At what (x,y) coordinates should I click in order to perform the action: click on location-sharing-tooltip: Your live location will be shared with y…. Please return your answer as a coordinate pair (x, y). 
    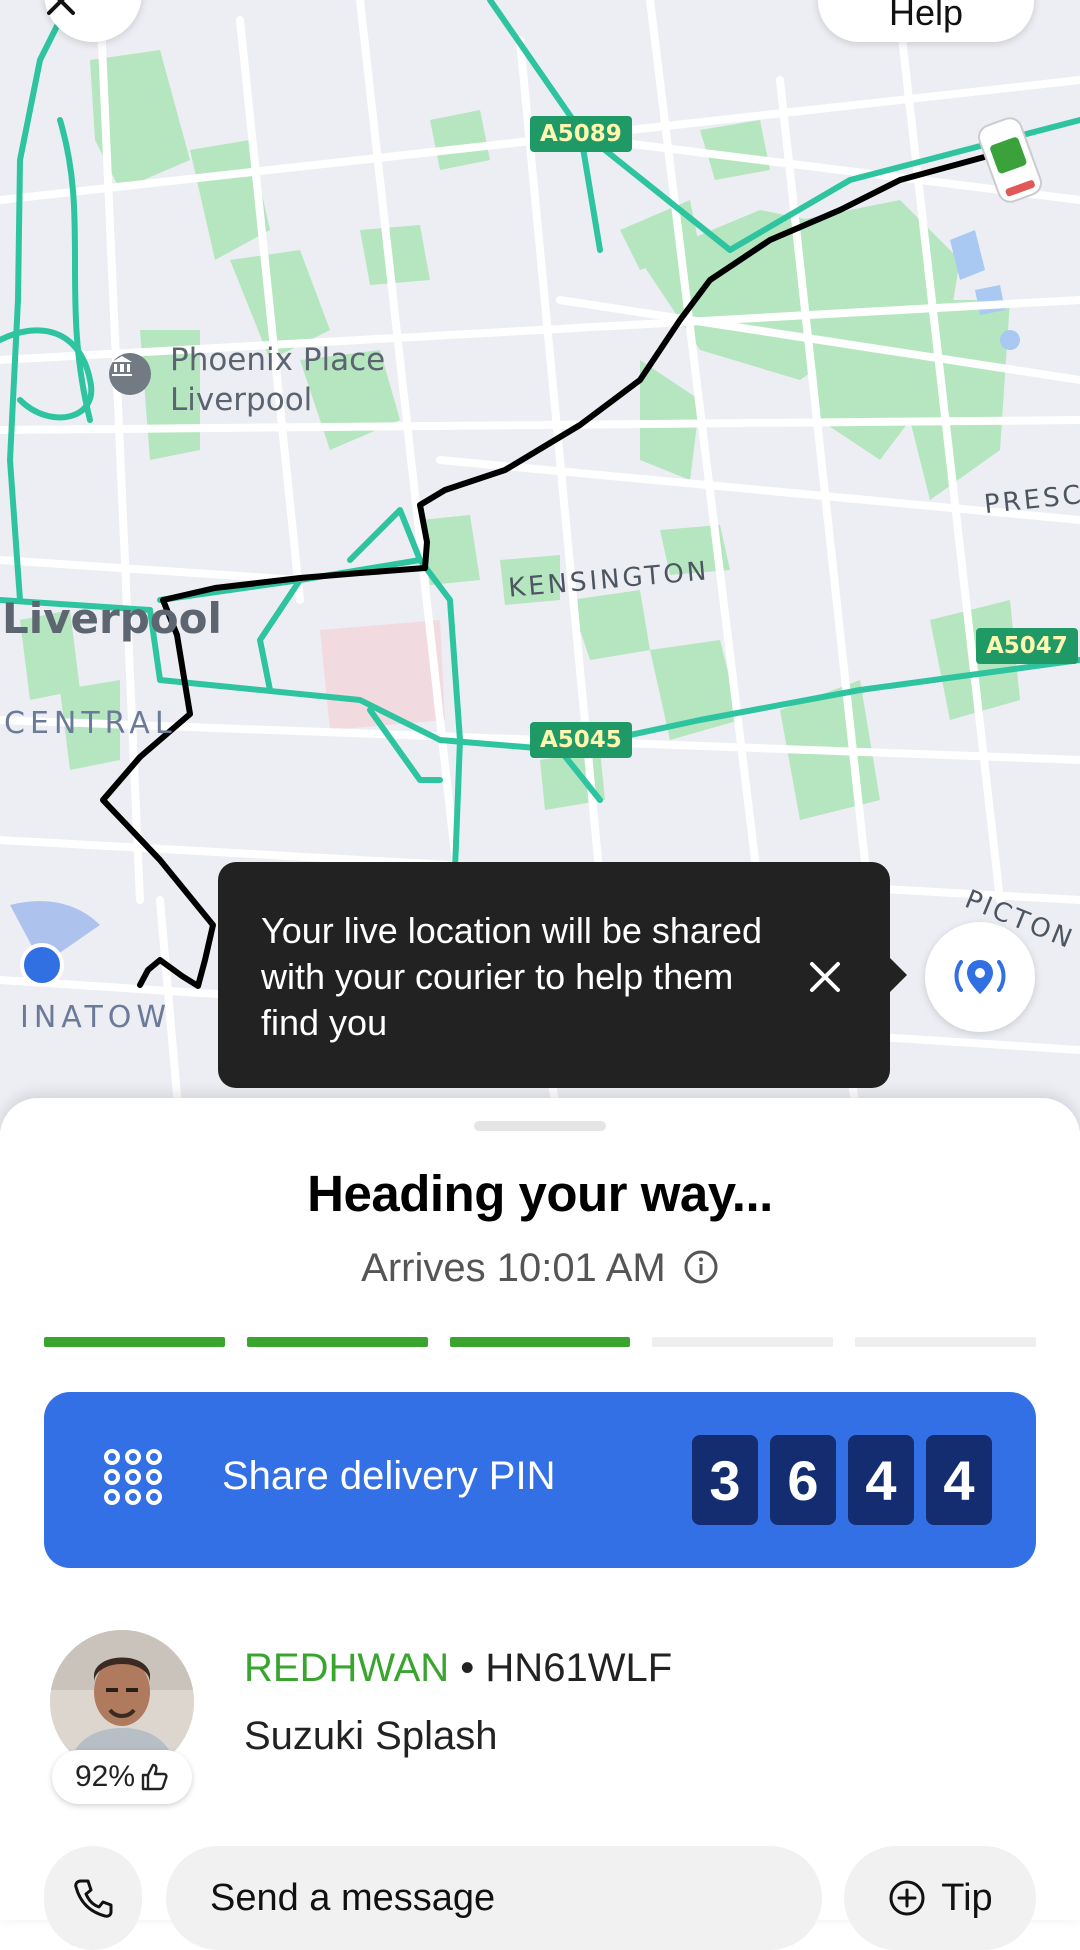
    Looking at the image, I should click on (562, 975).